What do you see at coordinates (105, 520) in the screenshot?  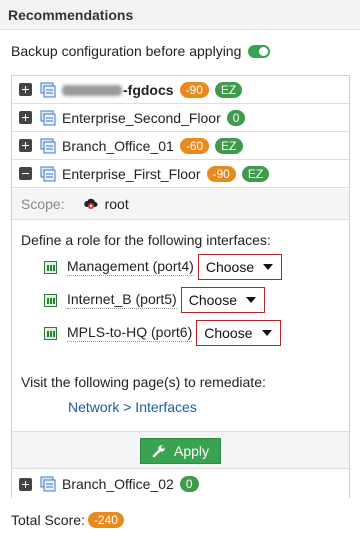 I see `total-score-badge: -240` at bounding box center [105, 520].